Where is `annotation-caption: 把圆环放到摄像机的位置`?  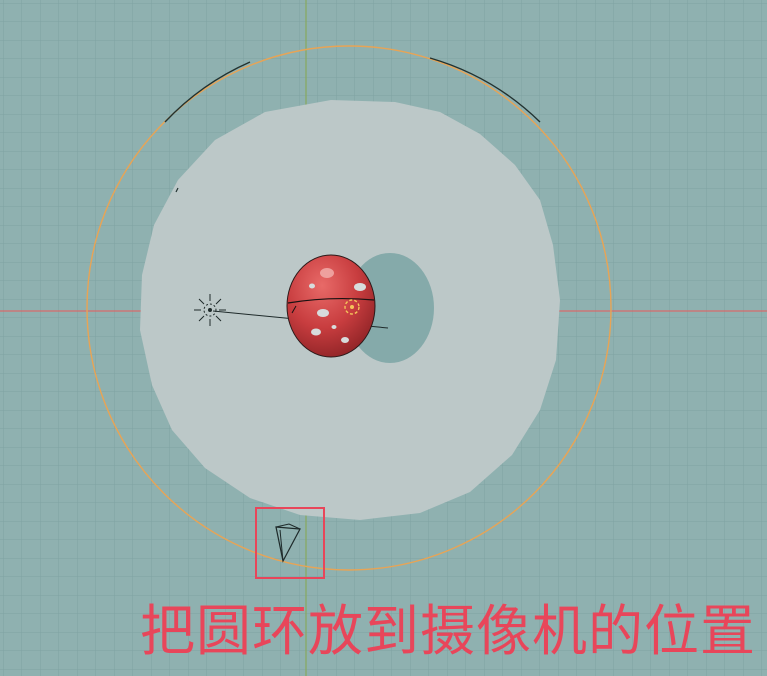
annotation-caption: 把圆环放到摄像机的位置 is located at coordinates (448, 631).